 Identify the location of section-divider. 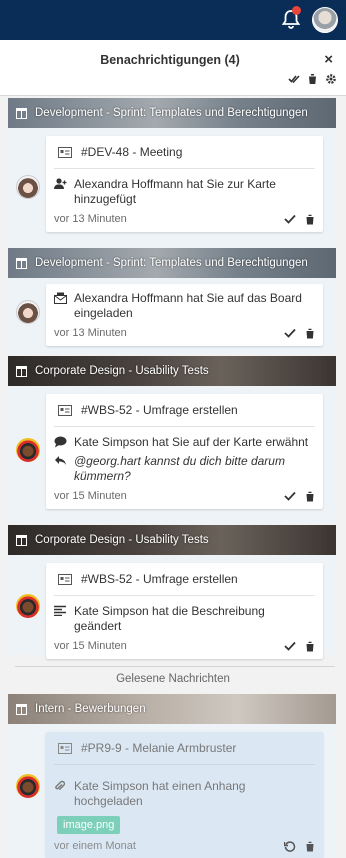
(175, 666).